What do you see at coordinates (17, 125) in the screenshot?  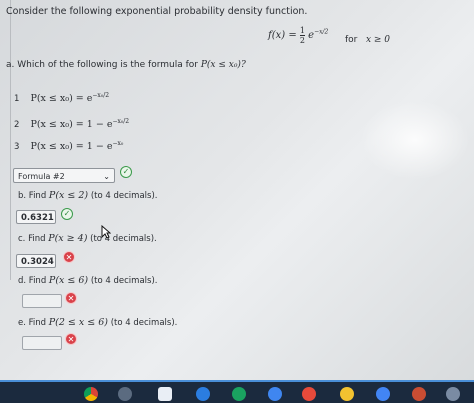 I see `option-2-number: 2` at bounding box center [17, 125].